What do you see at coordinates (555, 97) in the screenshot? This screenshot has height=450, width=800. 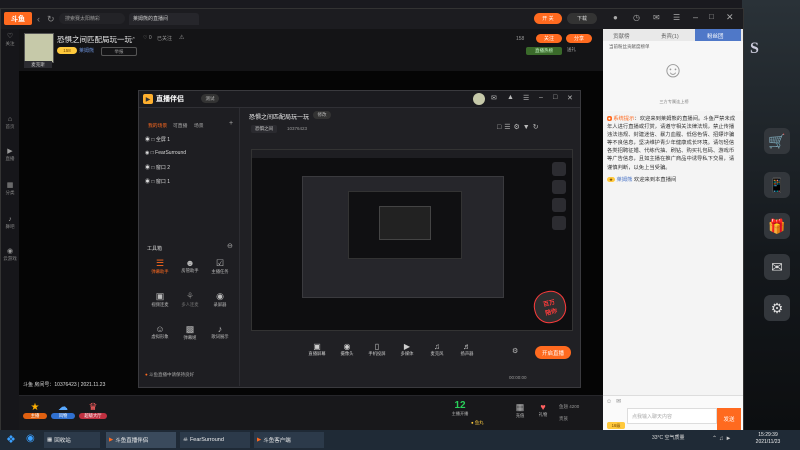 I see `inner-maximize-icon: □` at bounding box center [555, 97].